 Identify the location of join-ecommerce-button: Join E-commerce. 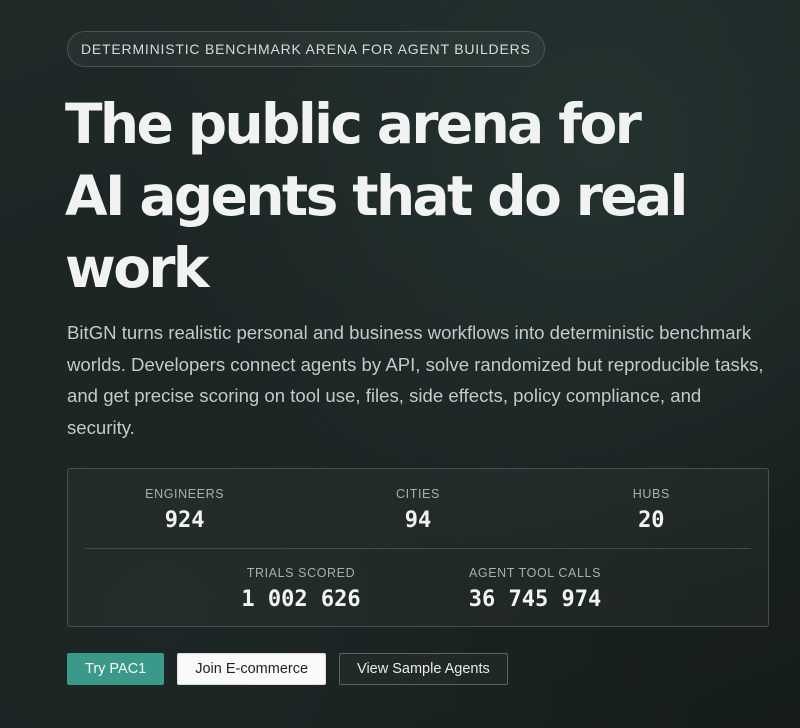
(252, 669).